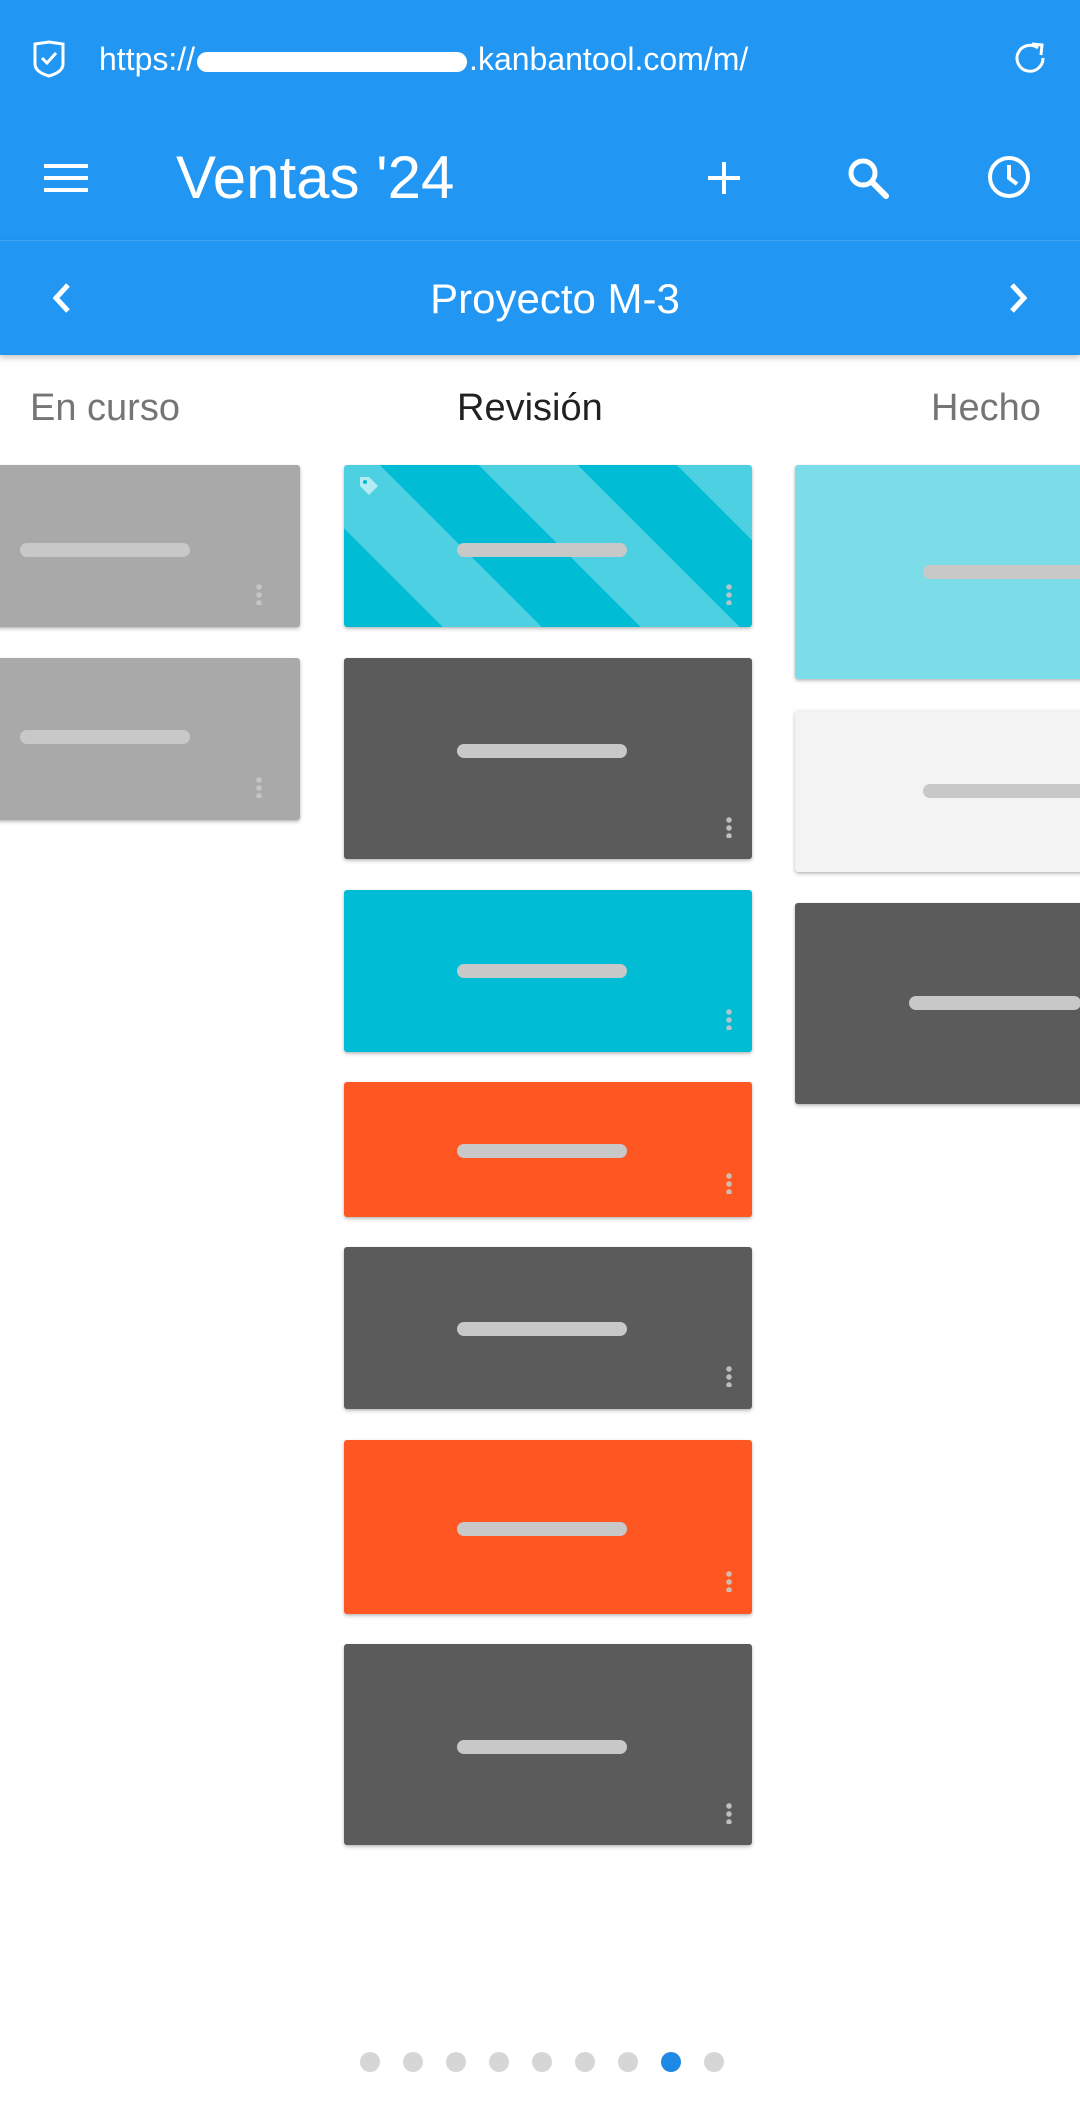  Describe the element at coordinates (49, 59) in the screenshot. I see `shield-check-icon` at that location.